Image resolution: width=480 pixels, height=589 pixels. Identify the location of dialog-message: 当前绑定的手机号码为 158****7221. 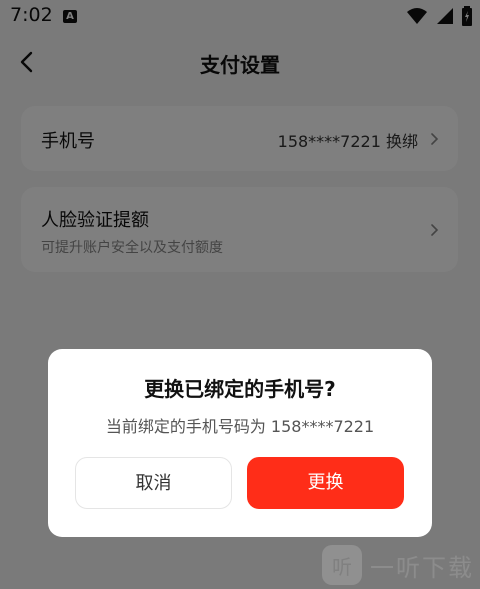
(240, 426).